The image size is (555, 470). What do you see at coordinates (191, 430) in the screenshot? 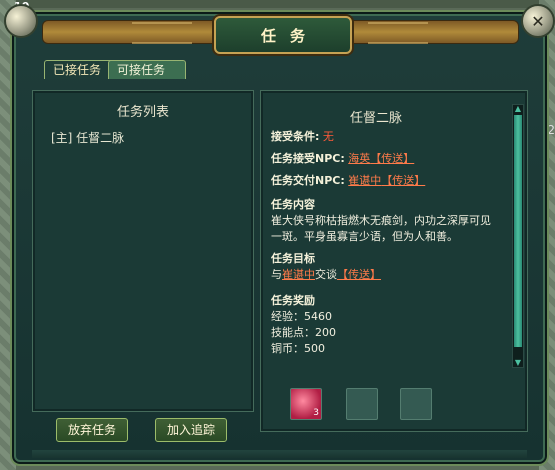
I see `add-tracking-button: 加入追踪` at bounding box center [191, 430].